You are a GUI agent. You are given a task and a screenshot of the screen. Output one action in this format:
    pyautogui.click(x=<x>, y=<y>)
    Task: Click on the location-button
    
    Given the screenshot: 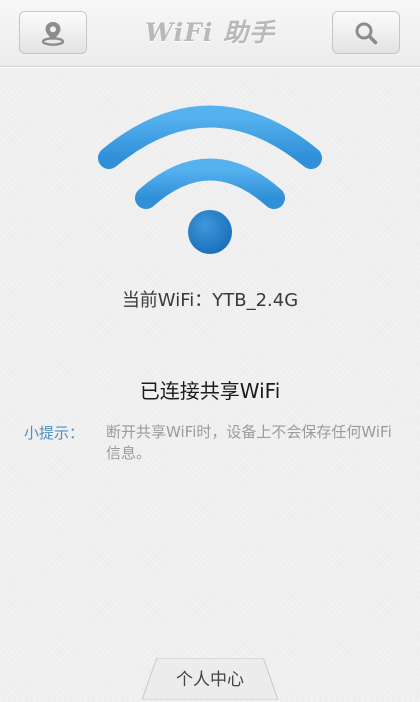 What is the action you would take?
    pyautogui.click(x=53, y=32)
    